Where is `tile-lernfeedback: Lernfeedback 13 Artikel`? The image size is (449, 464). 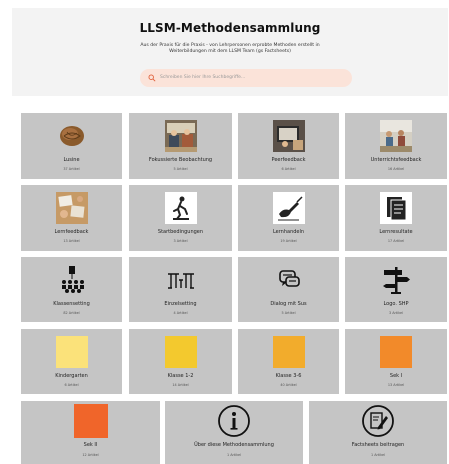
tile-lernfeedback: Lernfeedback 13 Artikel is located at coordinates (71, 218).